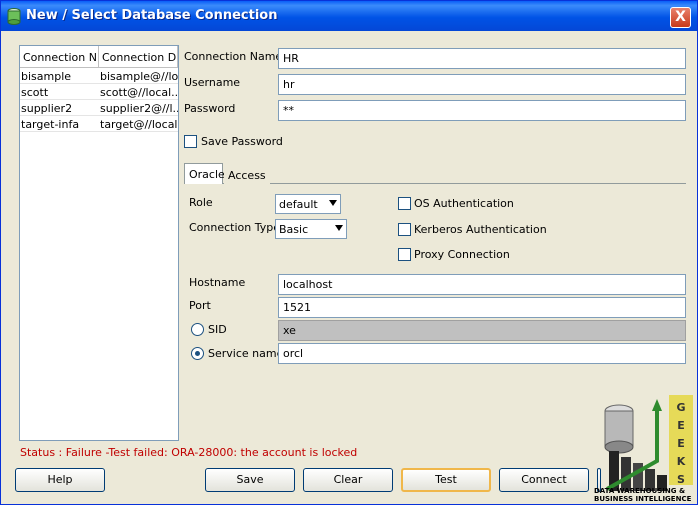 The width and height of the screenshot is (698, 506). What do you see at coordinates (197, 353) in the screenshot?
I see `service-name-radio` at bounding box center [197, 353].